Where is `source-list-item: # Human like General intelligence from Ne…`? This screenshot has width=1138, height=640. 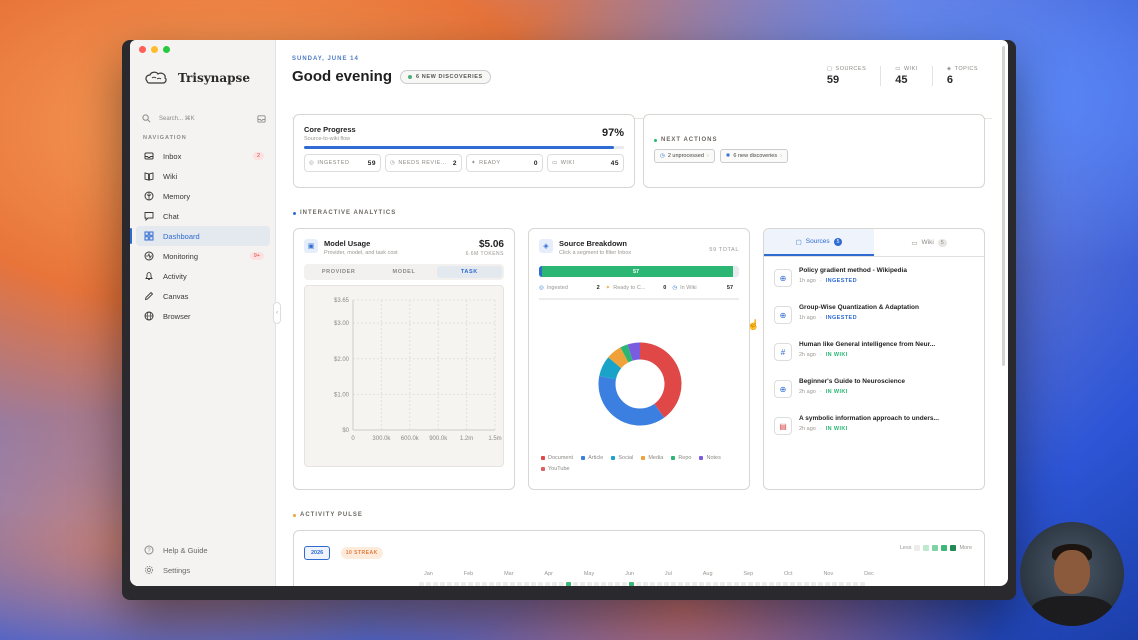
source-list-item: # Human like General intelligence from Ne… is located at coordinates (874, 355).